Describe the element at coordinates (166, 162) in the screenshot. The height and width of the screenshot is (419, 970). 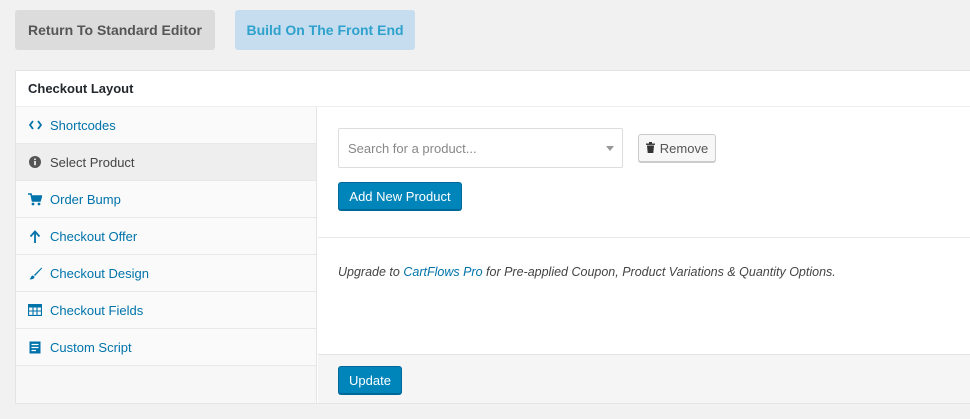
I see `sidebar-item-select-product: Select Product` at that location.